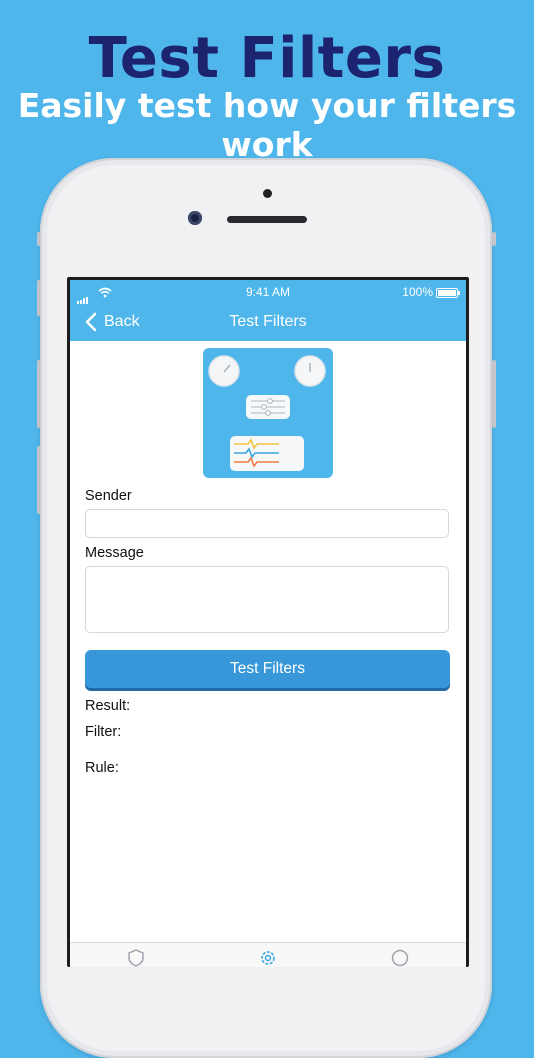  I want to click on gauge-icon-left, so click(224, 371).